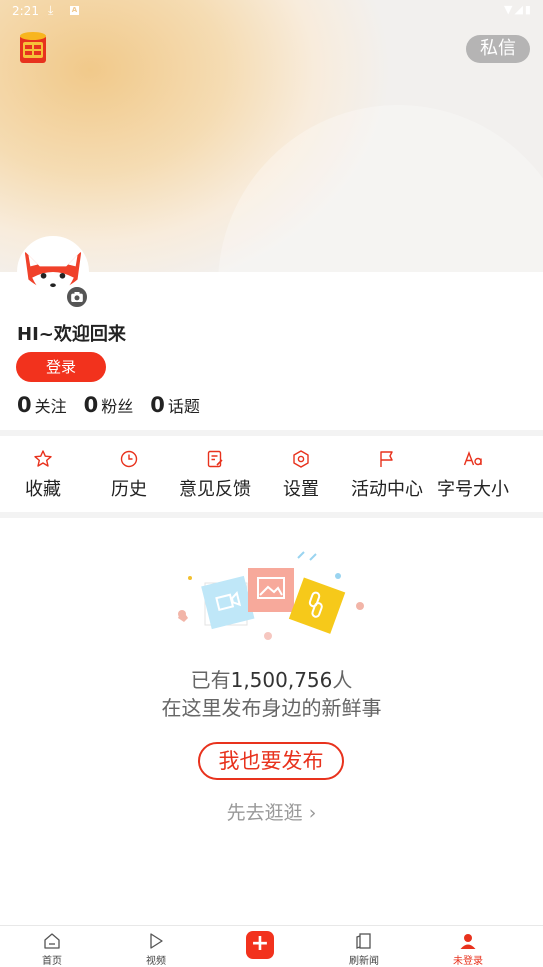 The width and height of the screenshot is (543, 967). I want to click on user-icon, so click(468, 941).